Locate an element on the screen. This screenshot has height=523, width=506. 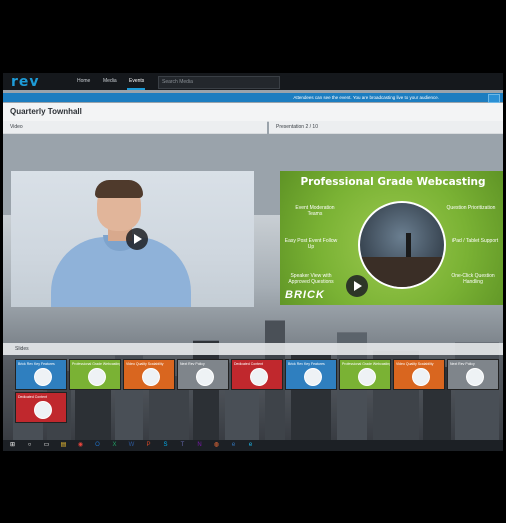
windows-icon: ⊞ is located at coordinates (12, 445).